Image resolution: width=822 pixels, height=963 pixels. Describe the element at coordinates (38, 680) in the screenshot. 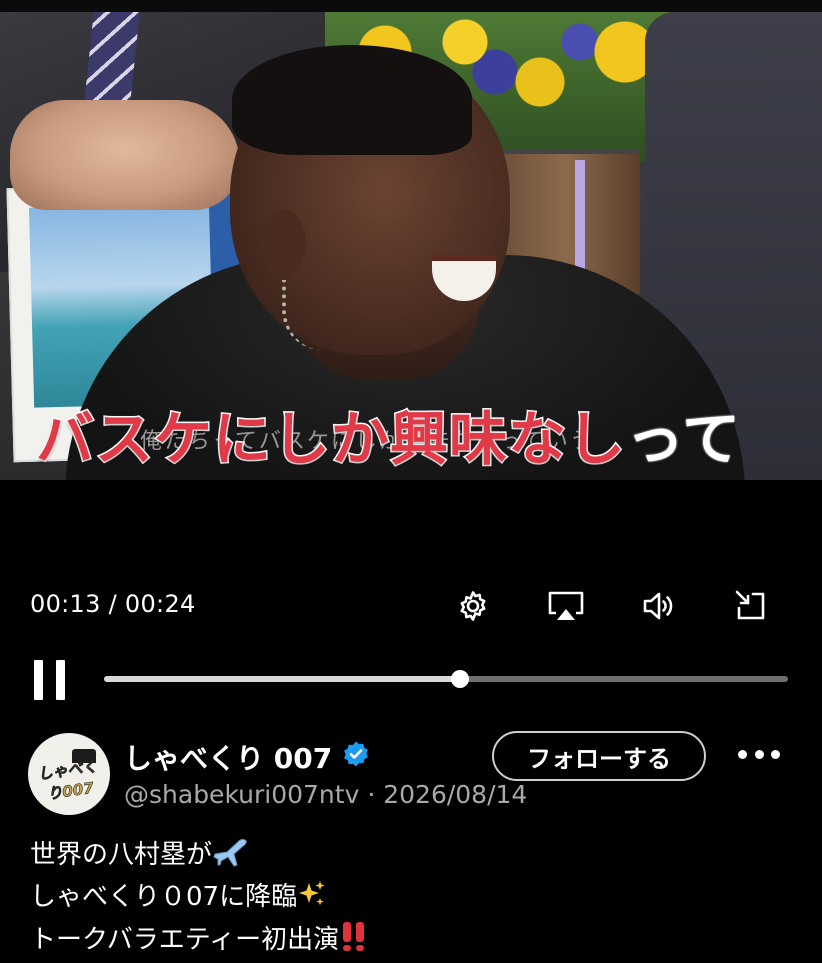

I see `pause-icon-bar-left` at that location.